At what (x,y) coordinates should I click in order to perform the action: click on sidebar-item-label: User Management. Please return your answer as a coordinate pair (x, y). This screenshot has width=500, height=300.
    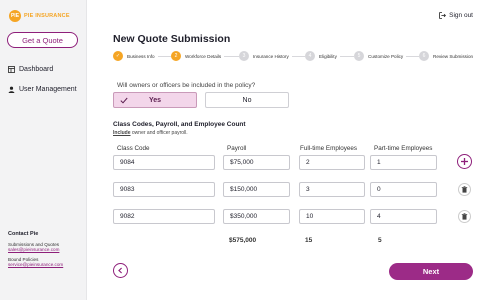
    Looking at the image, I should click on (48, 89).